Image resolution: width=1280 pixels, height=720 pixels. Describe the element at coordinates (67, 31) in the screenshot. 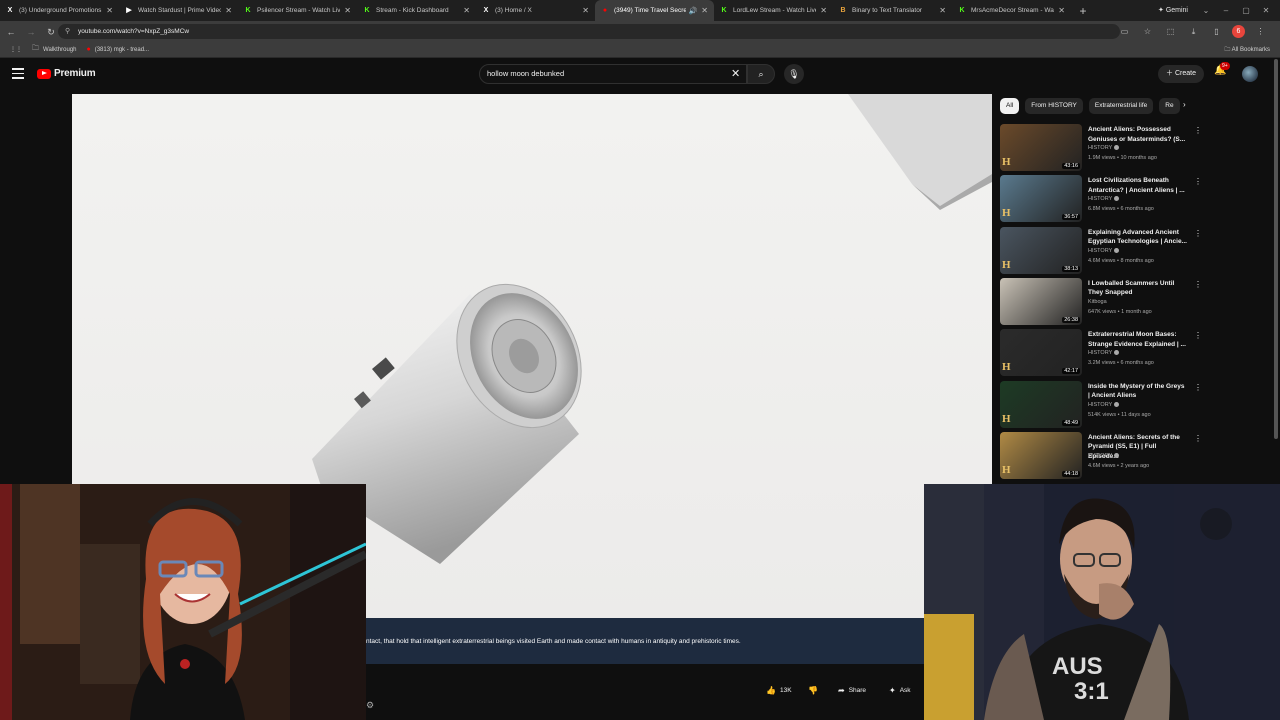

I see `site-info-icon: ⚲` at that location.